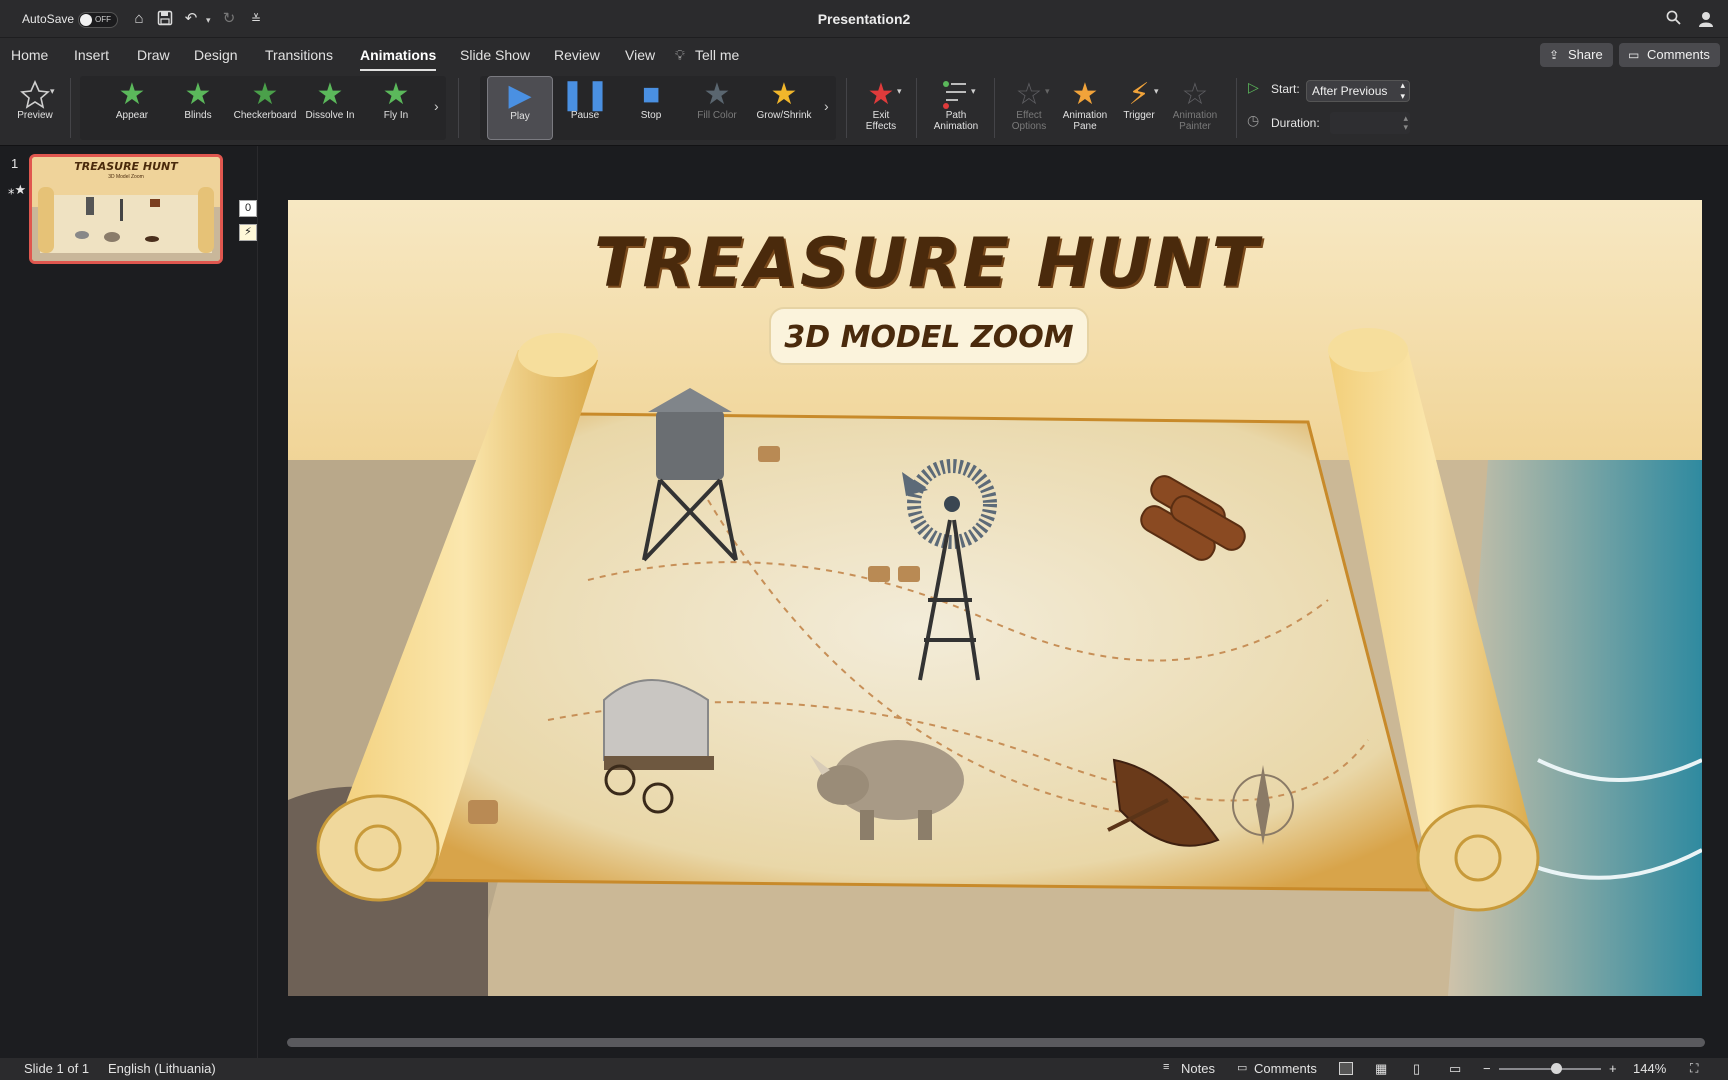 The height and width of the screenshot is (1080, 1728). What do you see at coordinates (1585, 54) in the screenshot?
I see `share-label: Share` at bounding box center [1585, 54].